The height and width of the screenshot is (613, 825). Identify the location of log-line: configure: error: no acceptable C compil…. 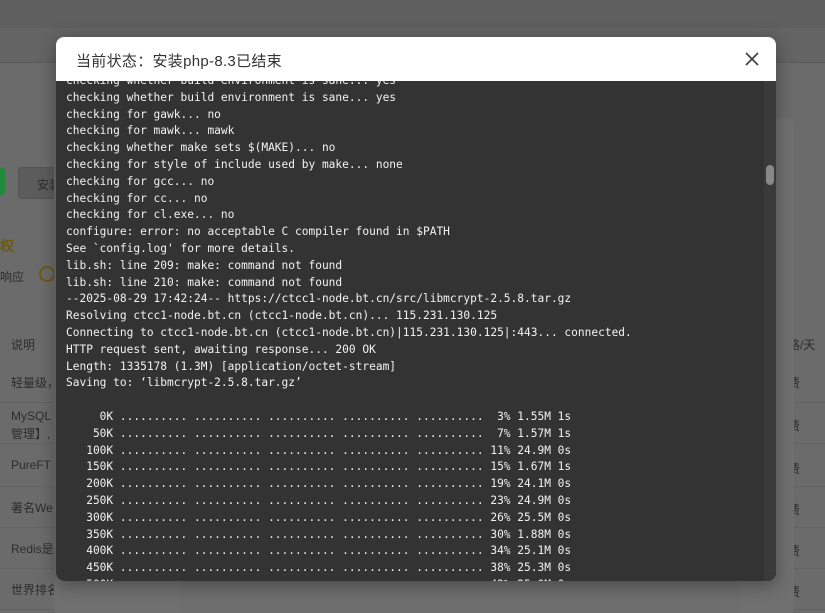
(258, 232).